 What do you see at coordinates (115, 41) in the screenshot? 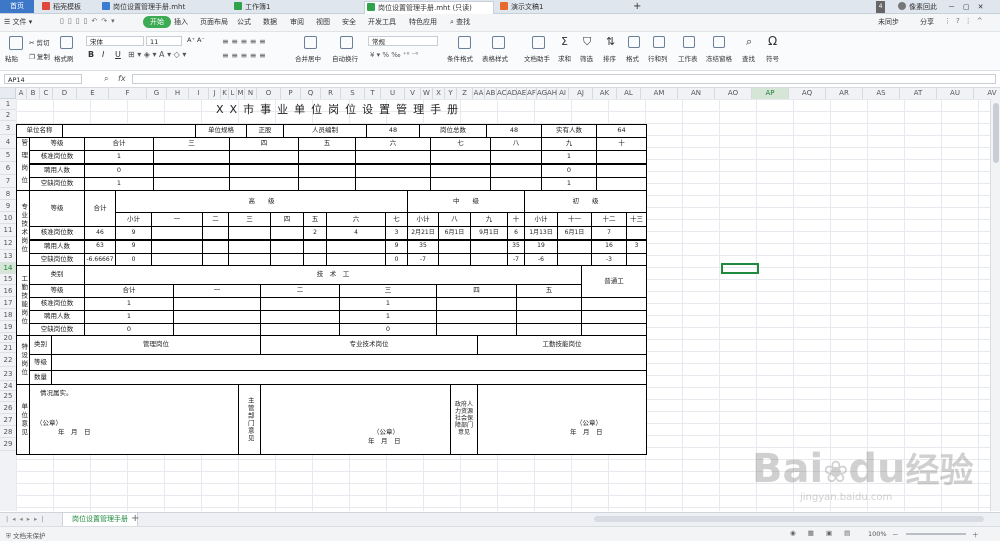
I see `font-select: 宋体` at bounding box center [115, 41].